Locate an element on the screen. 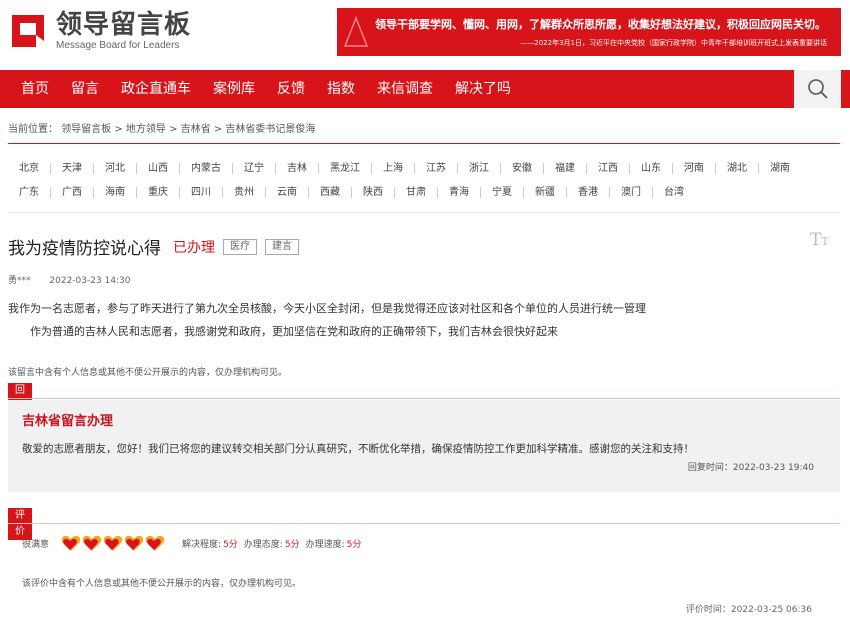  message-author: 勇*** is located at coordinates (19, 281).